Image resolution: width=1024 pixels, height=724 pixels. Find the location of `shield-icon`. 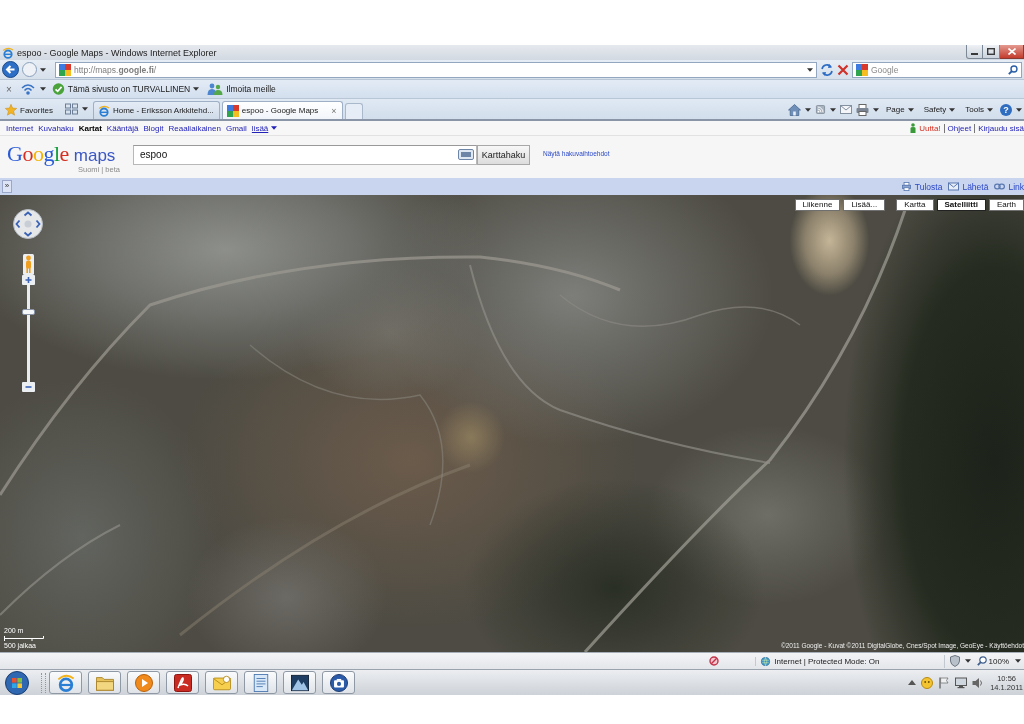

shield-icon is located at coordinates (954, 661).